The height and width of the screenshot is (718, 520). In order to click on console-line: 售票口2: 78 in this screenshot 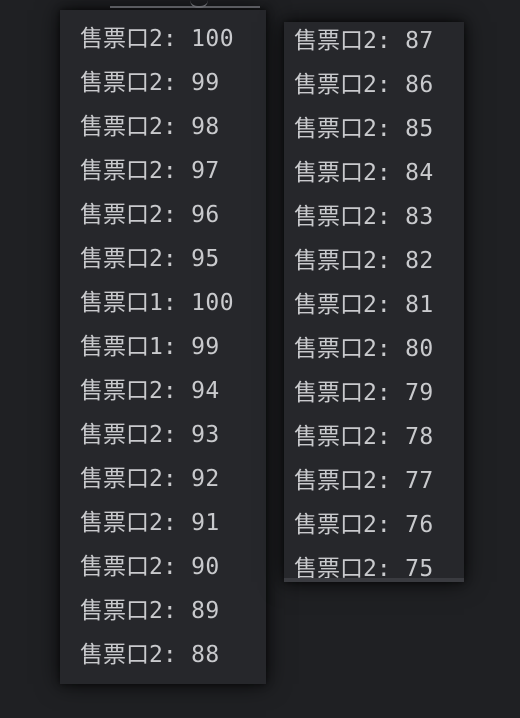, I will do `click(379, 442)`.